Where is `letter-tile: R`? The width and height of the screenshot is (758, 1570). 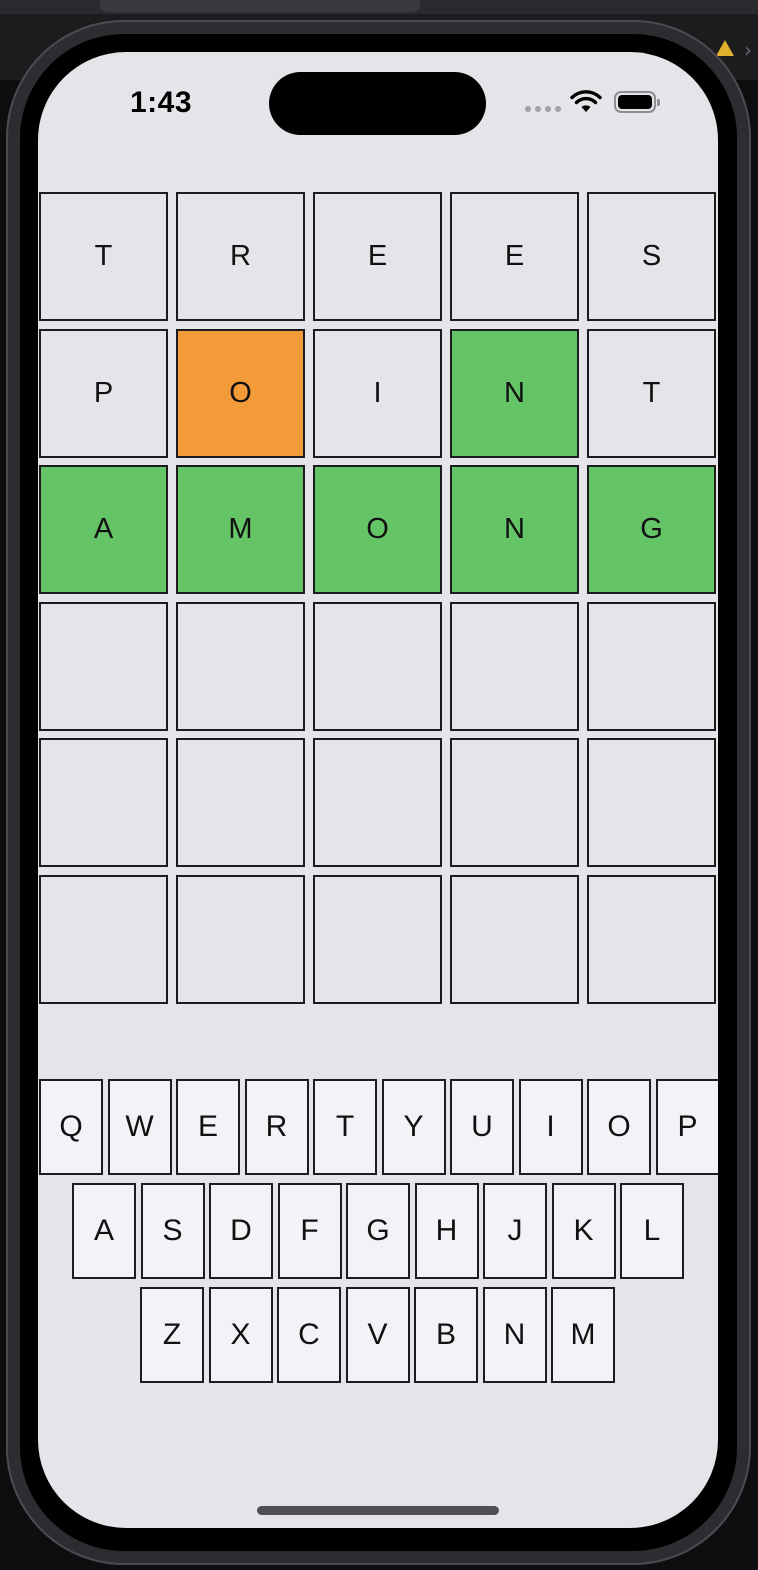
letter-tile: R is located at coordinates (240, 256).